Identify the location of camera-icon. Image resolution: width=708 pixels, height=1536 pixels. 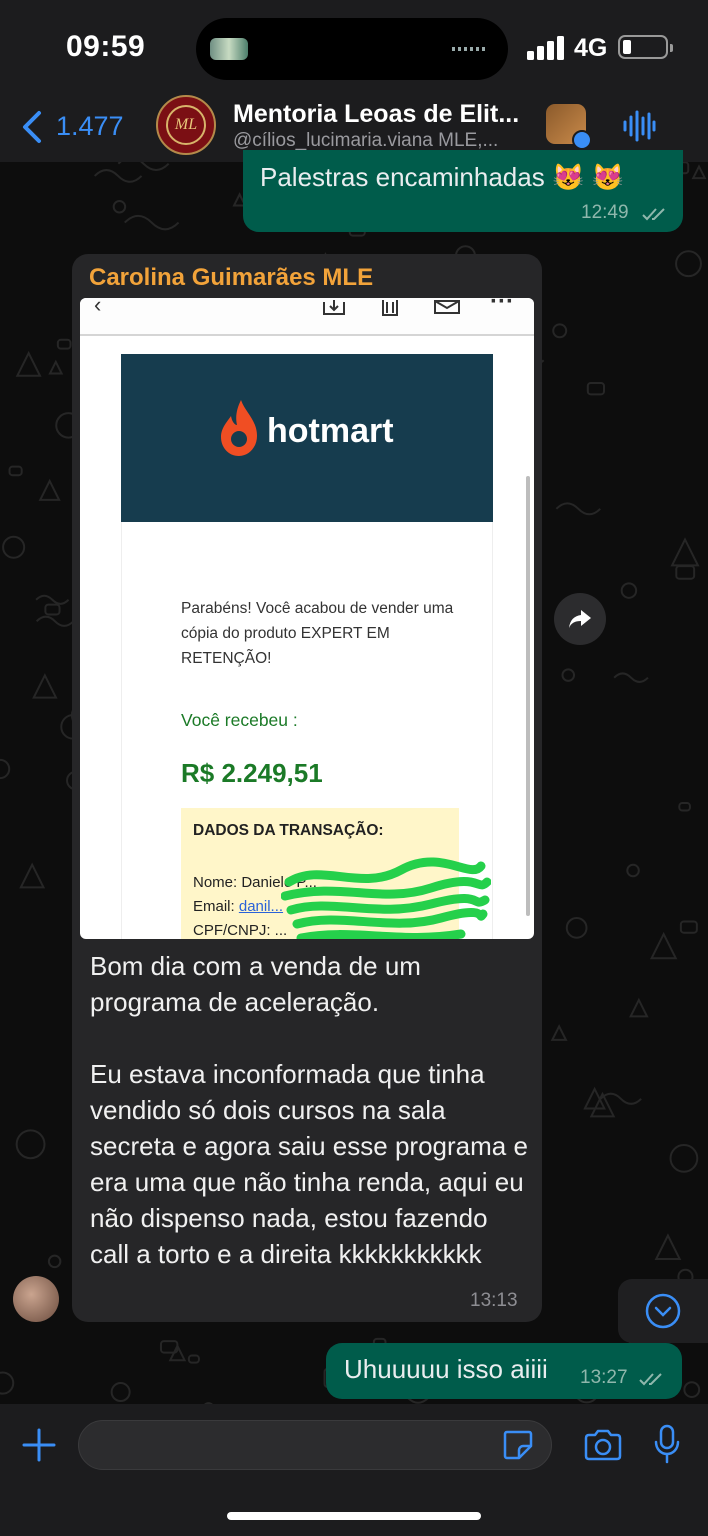
(603, 1445).